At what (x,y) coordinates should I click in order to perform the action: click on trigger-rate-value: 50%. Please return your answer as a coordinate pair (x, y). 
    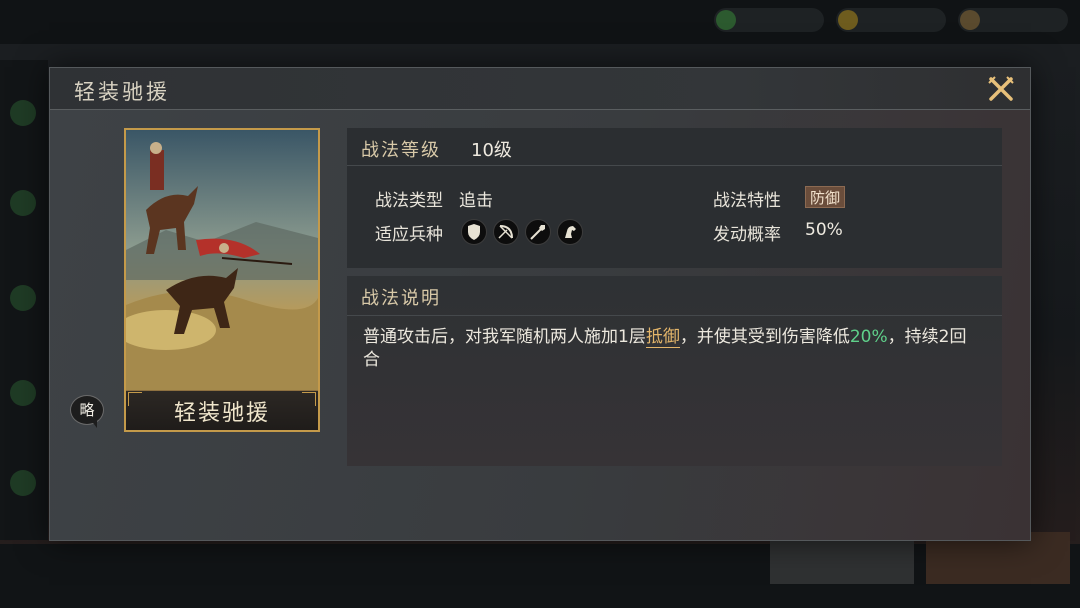
    Looking at the image, I should click on (824, 230).